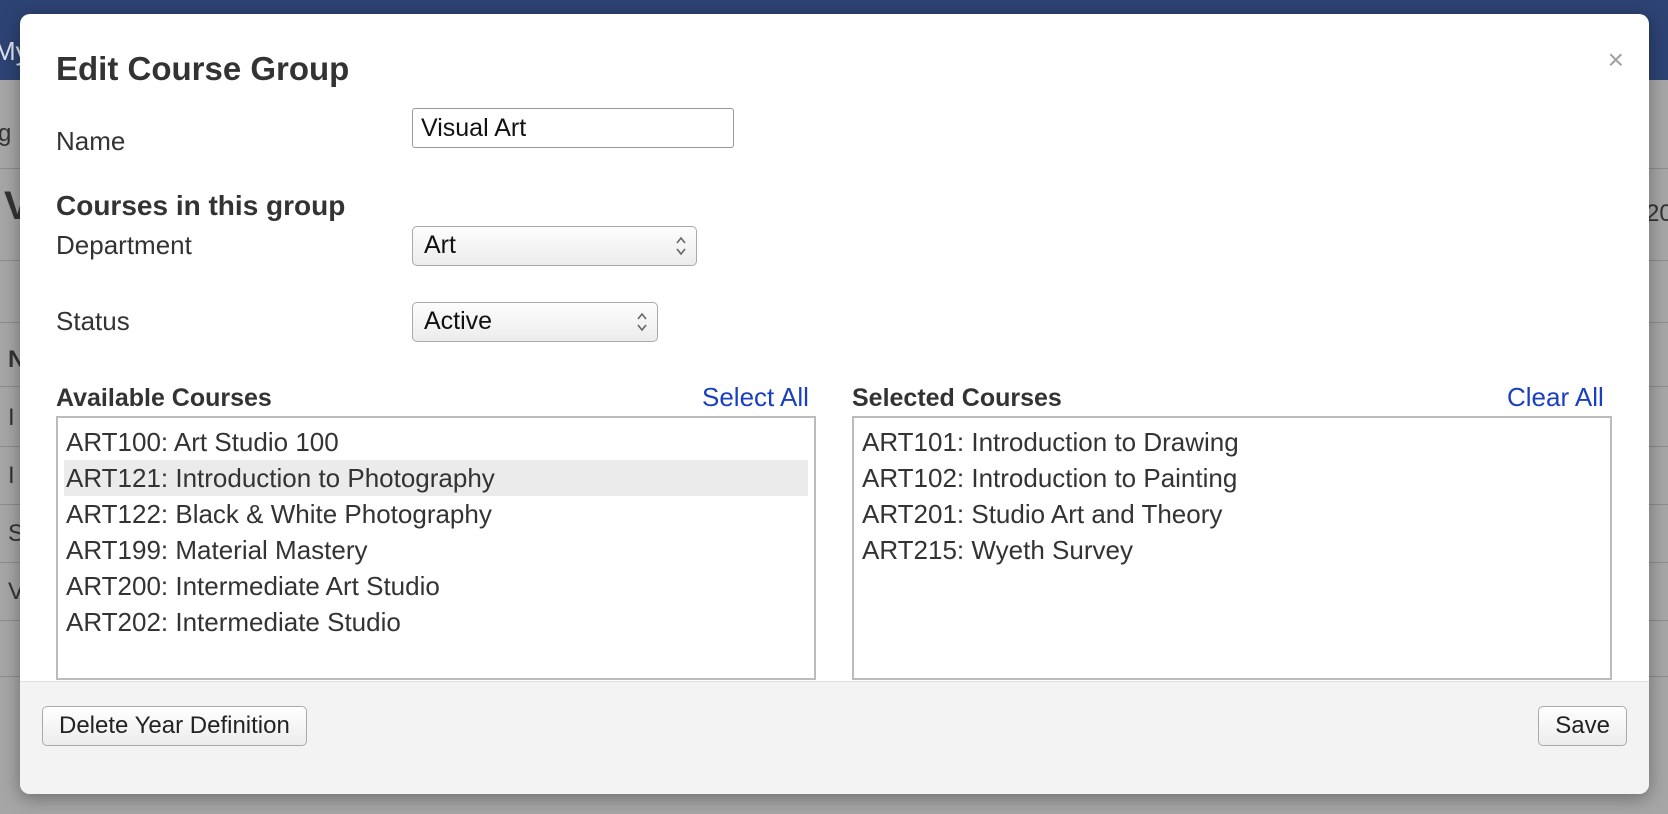  Describe the element at coordinates (436, 442) in the screenshot. I see `available-course-item: ART100: Art Studio 100` at that location.